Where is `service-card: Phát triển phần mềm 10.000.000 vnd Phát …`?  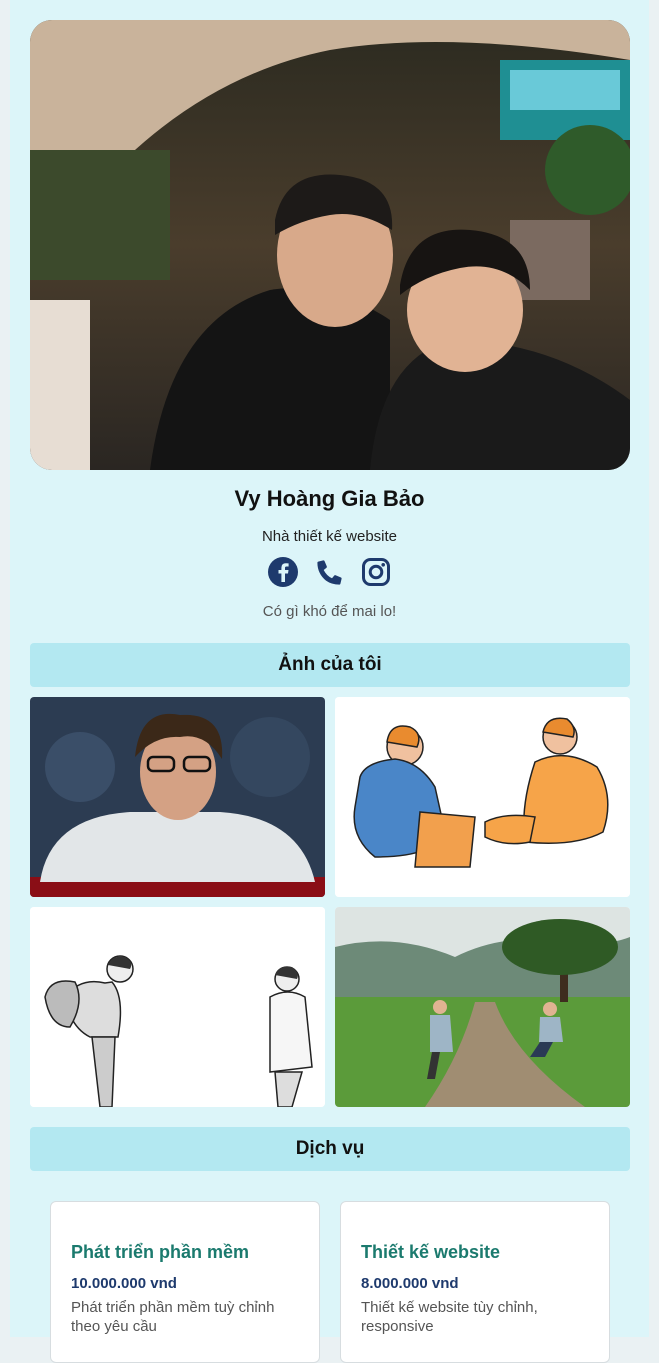
service-card: Phát triển phần mềm 10.000.000 vnd Phát … is located at coordinates (185, 1282).